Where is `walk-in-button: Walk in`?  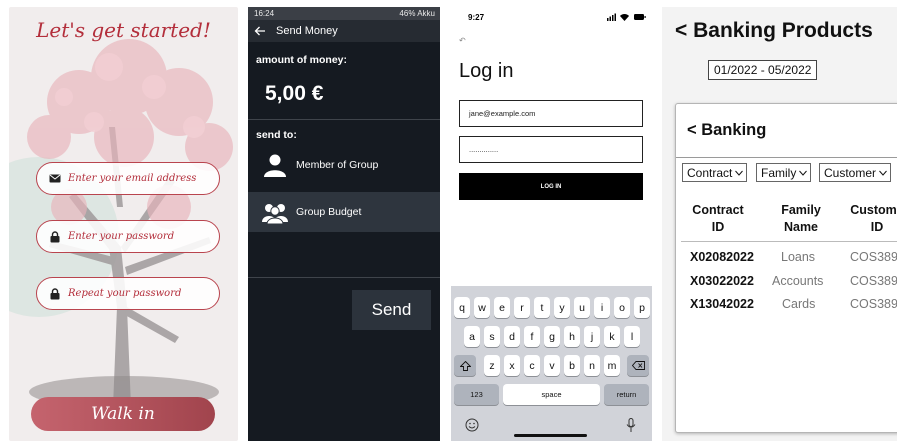
walk-in-button: Walk in is located at coordinates (123, 414).